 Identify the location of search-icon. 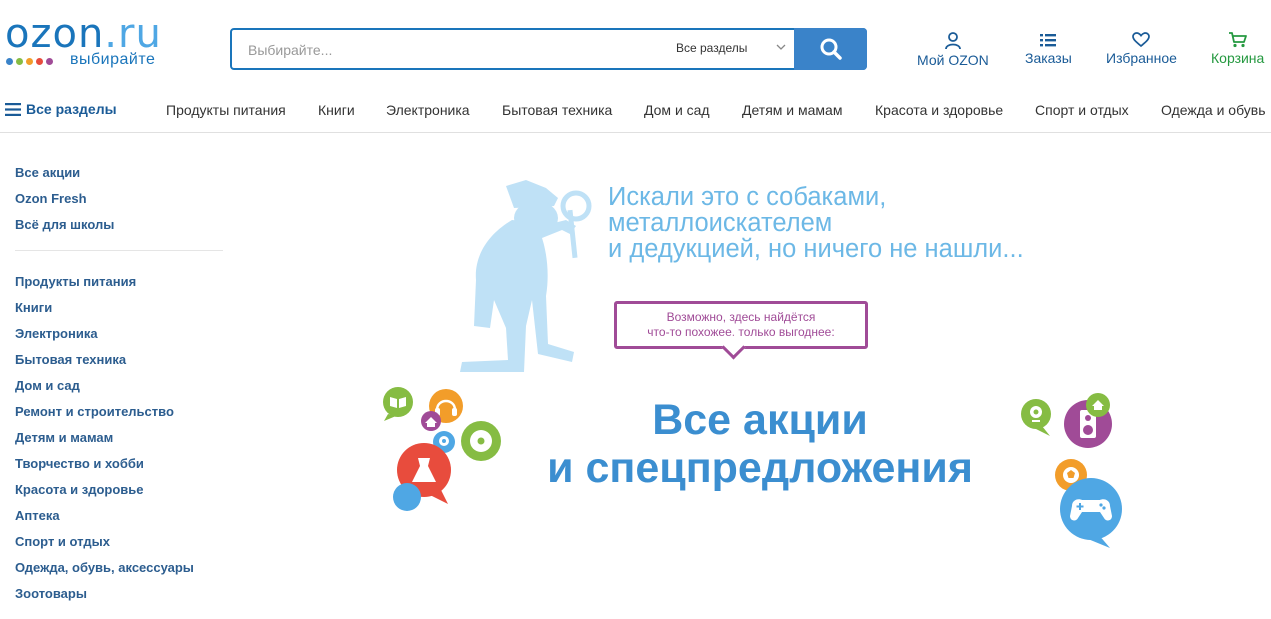
(831, 49).